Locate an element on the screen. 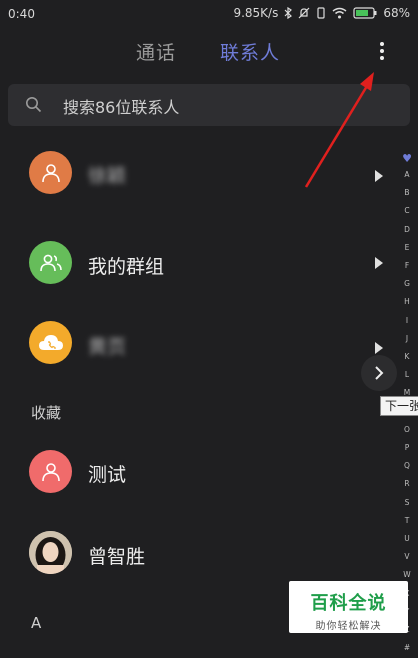 This screenshot has width=418, height=658. index-letter: T is located at coordinates (407, 521).